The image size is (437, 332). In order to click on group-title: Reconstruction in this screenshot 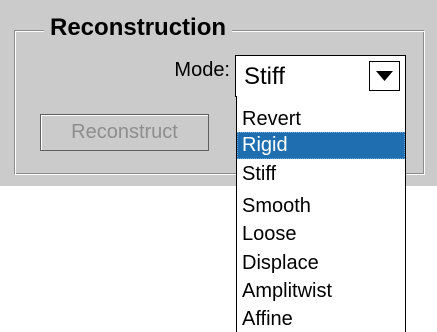, I will do `click(138, 28)`.